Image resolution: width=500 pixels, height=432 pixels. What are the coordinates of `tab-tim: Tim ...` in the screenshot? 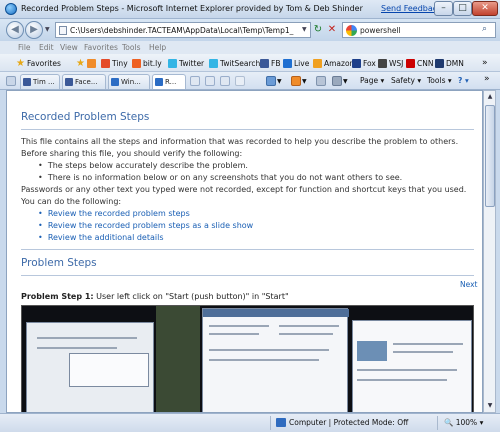 It's located at (40, 81).